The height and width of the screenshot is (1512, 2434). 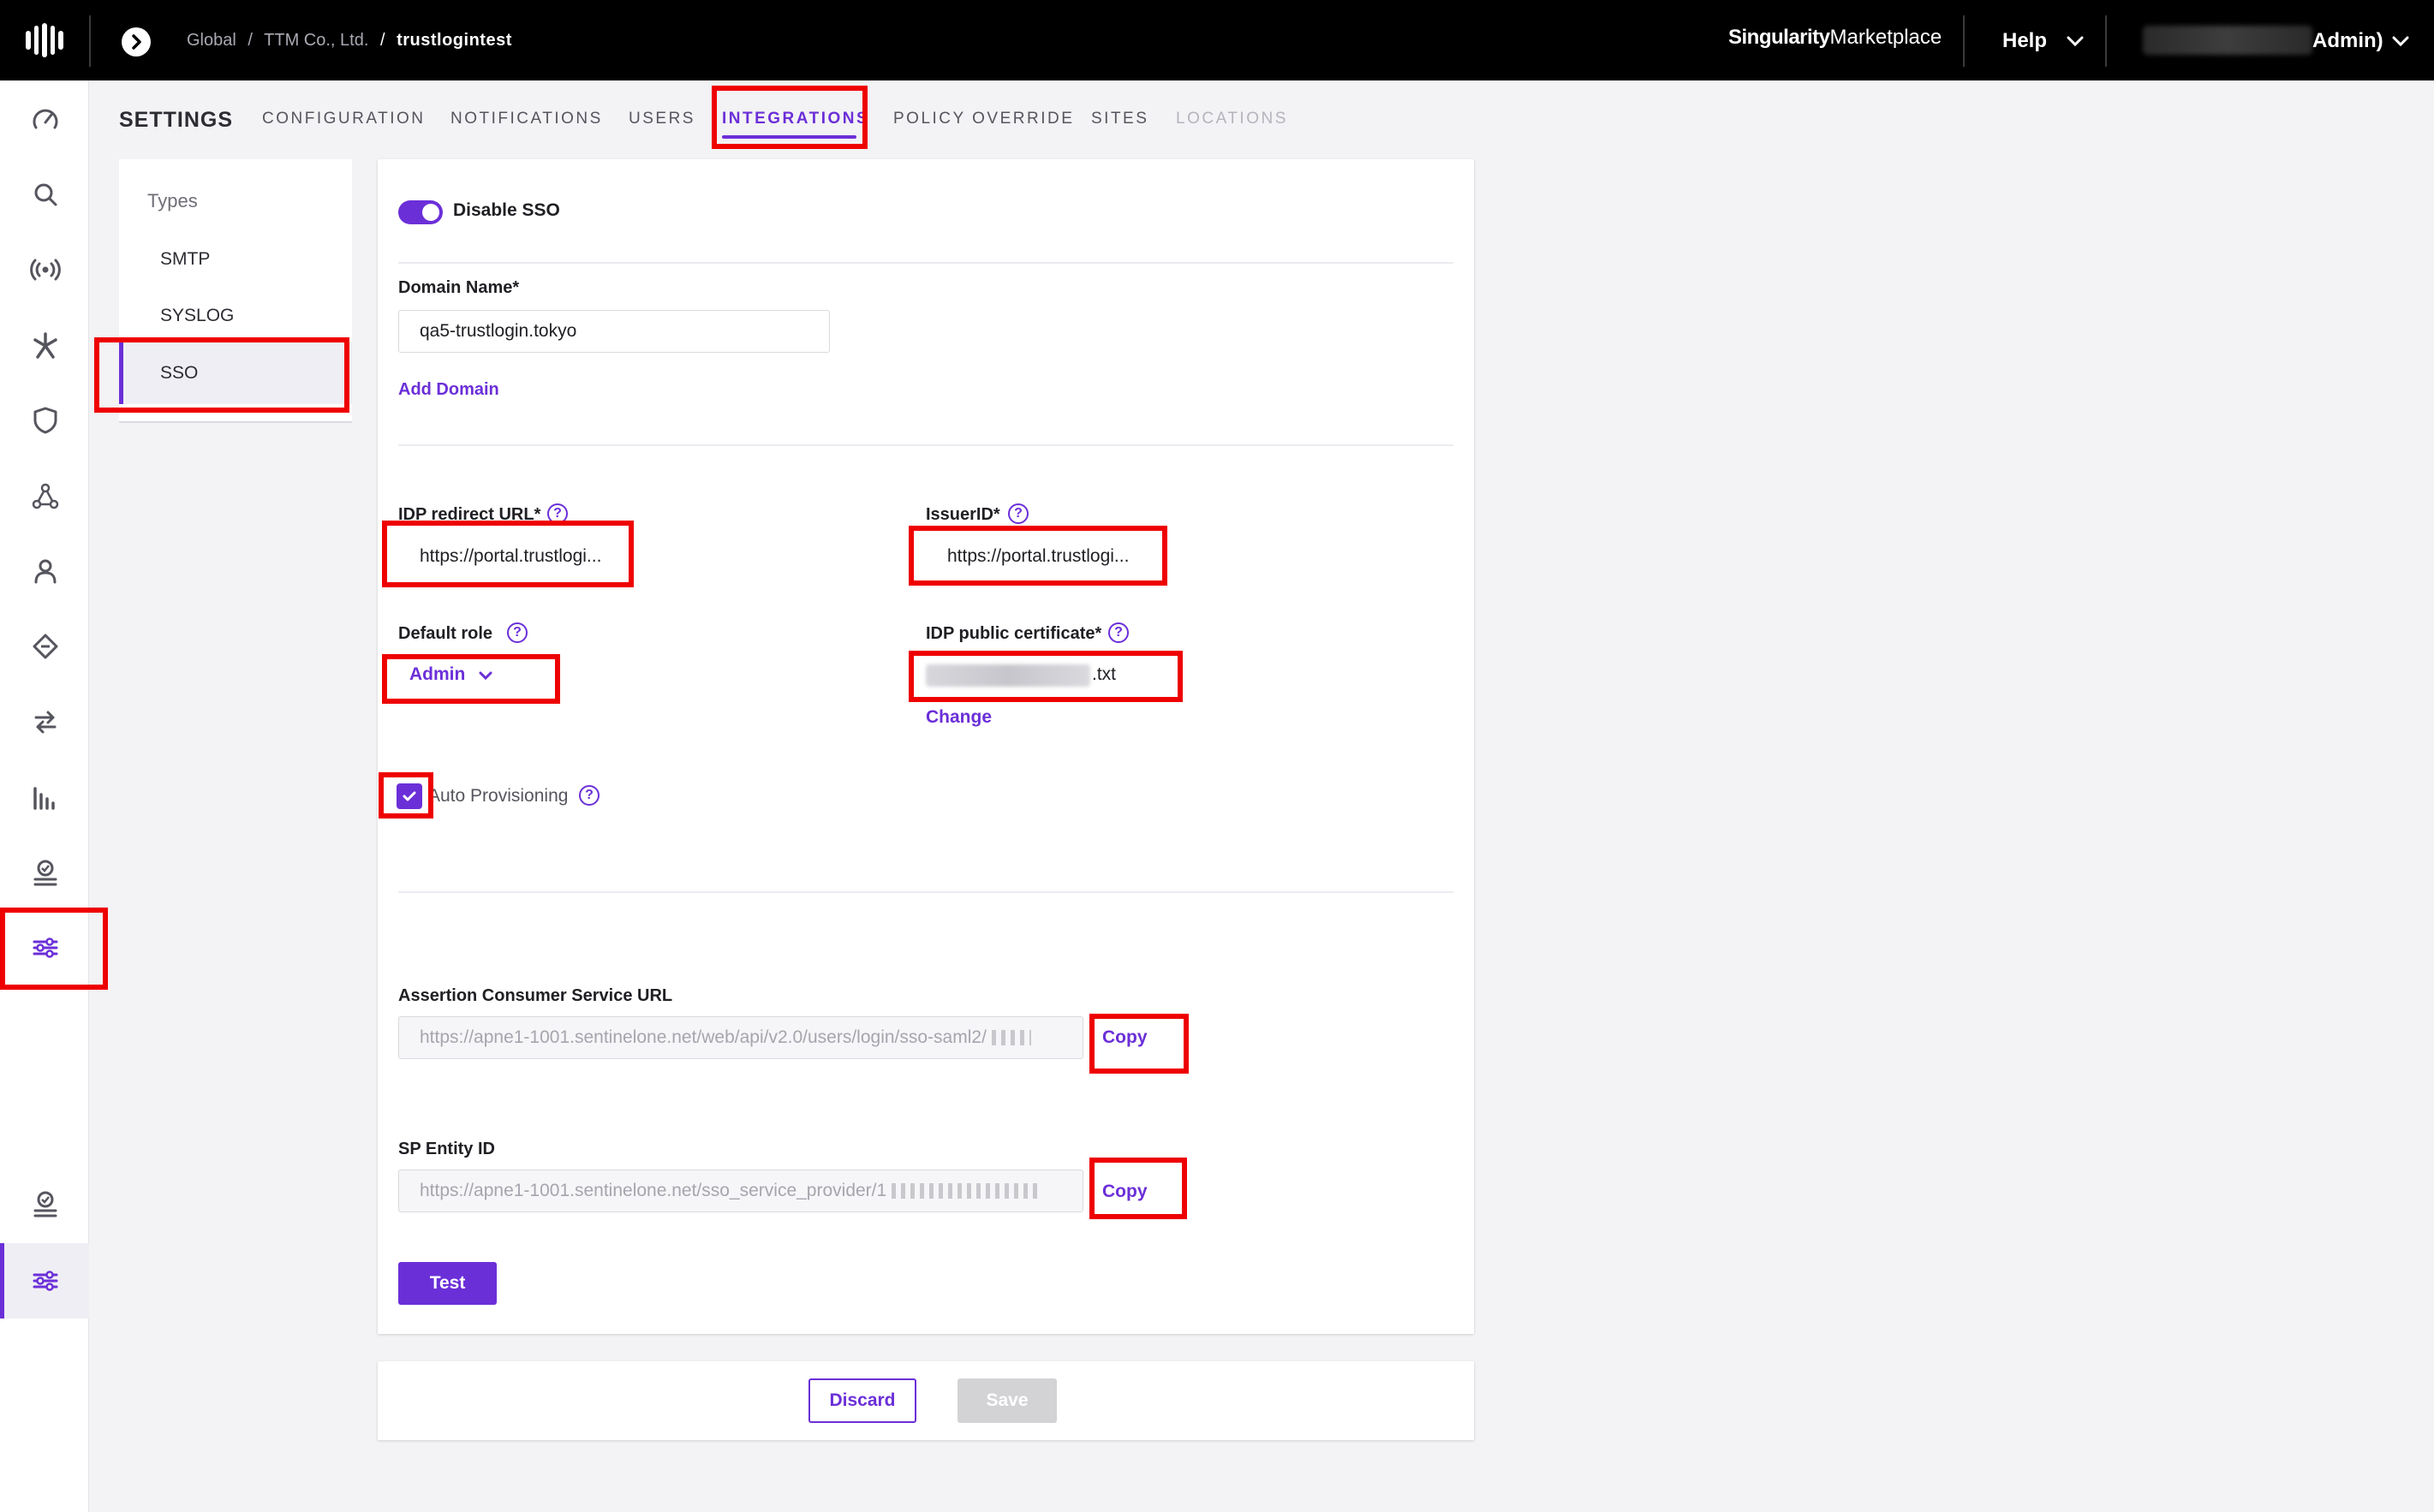 What do you see at coordinates (983, 119) in the screenshot?
I see `tab-policy-override: POLICY OVERRIDE` at bounding box center [983, 119].